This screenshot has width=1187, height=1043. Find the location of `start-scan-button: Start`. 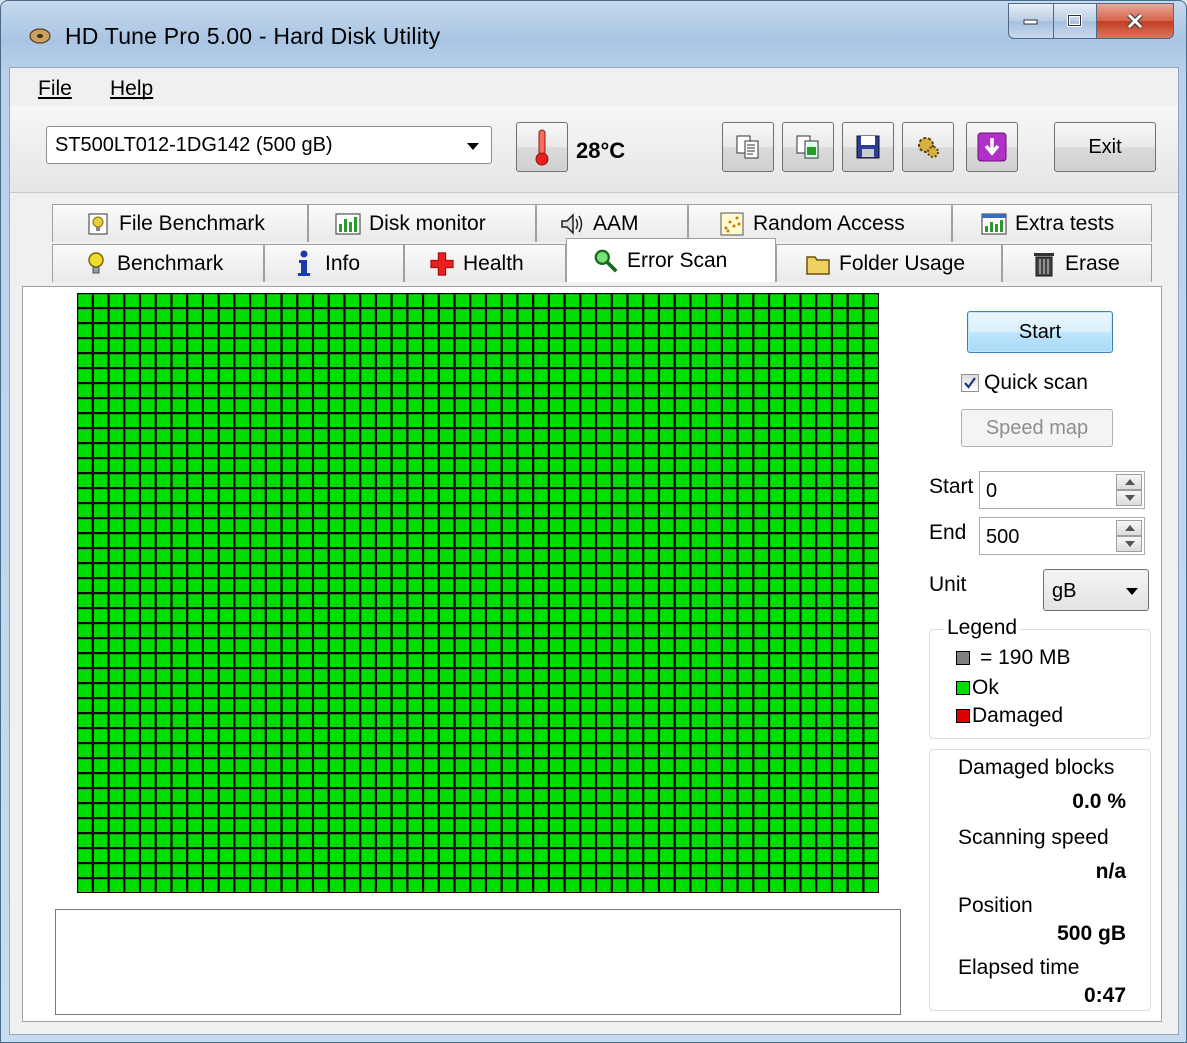

start-scan-button: Start is located at coordinates (1040, 332).